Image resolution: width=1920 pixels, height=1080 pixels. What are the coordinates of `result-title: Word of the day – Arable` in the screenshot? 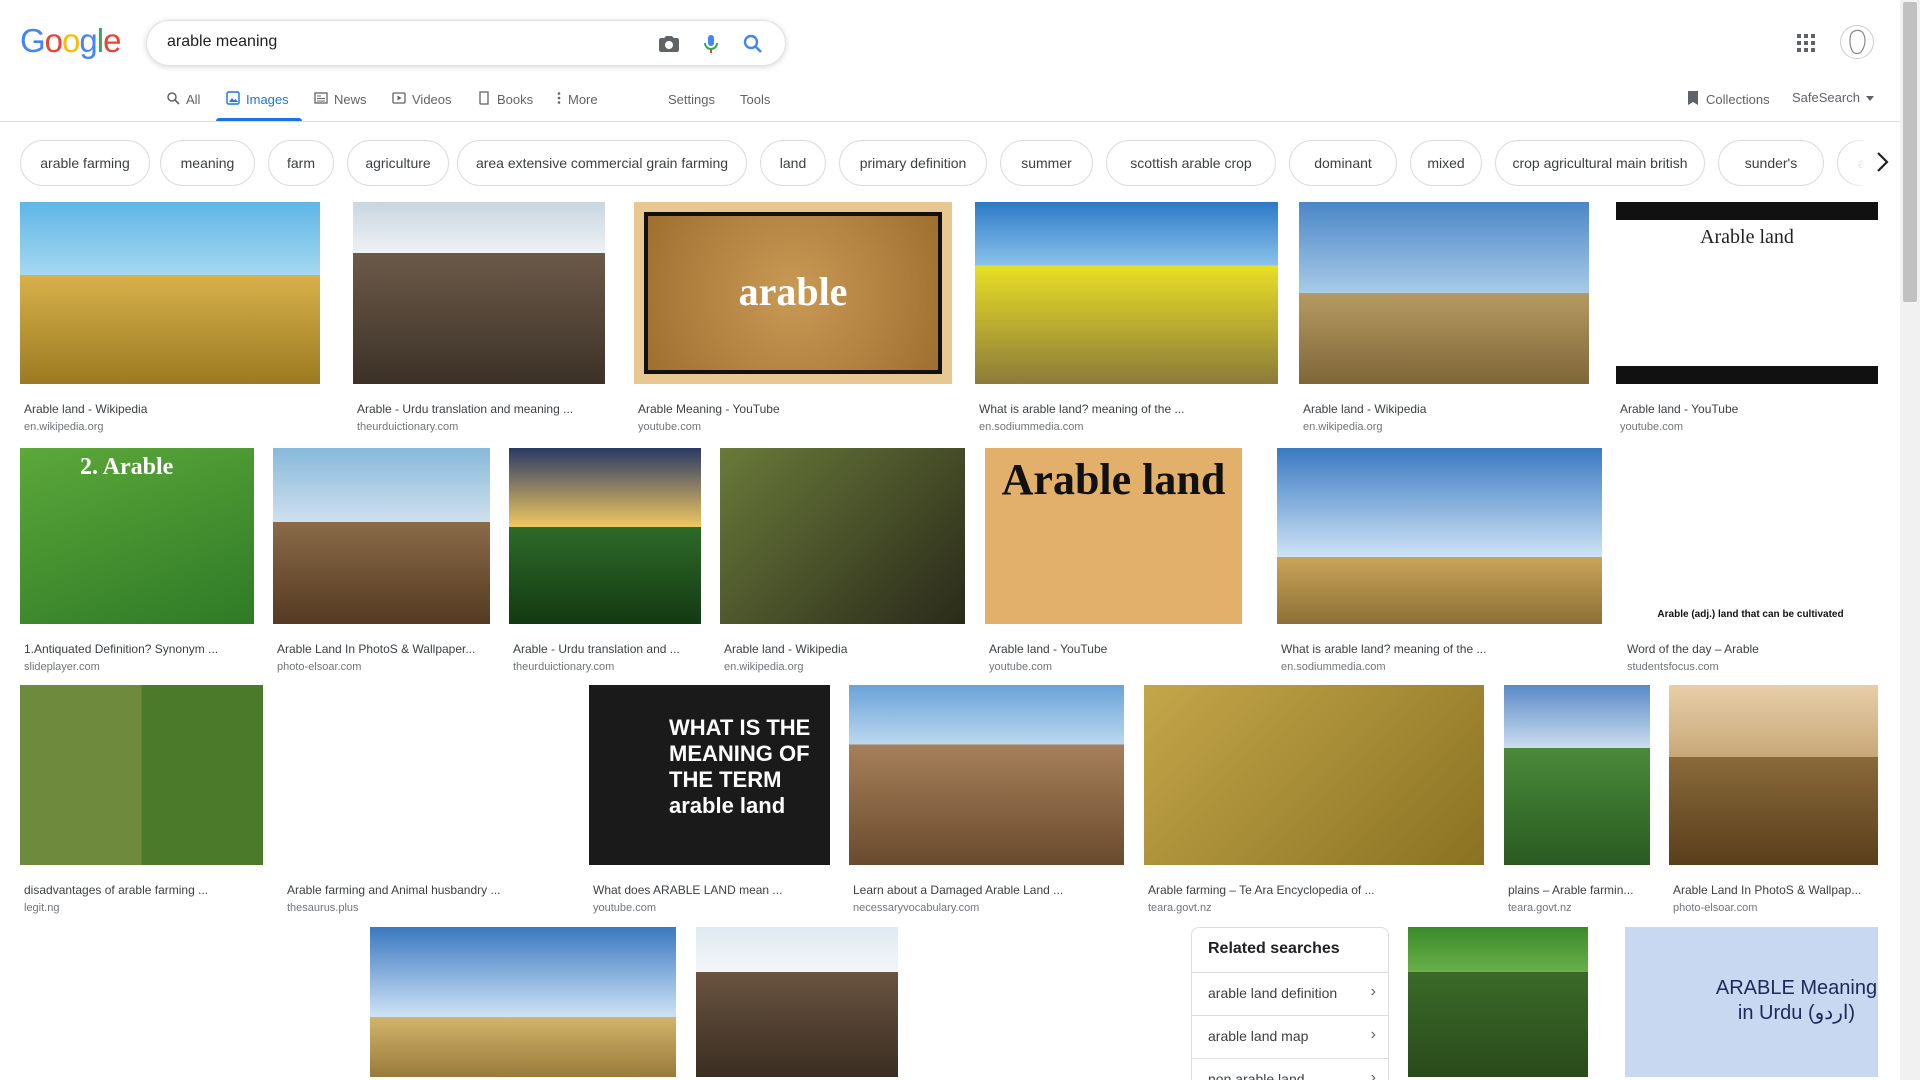 It's located at (1750, 649).